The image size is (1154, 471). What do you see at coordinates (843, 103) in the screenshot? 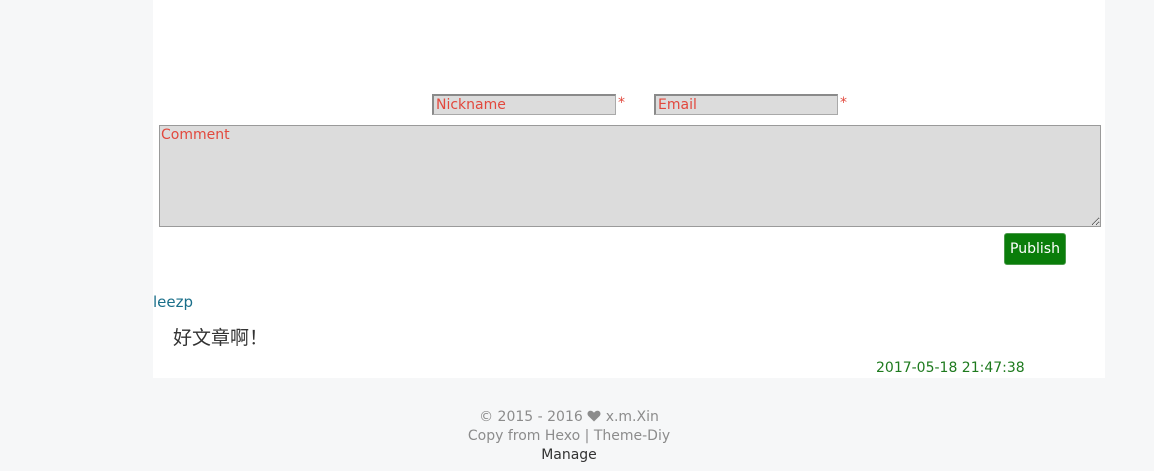
I see `email-required-mark: *` at bounding box center [843, 103].